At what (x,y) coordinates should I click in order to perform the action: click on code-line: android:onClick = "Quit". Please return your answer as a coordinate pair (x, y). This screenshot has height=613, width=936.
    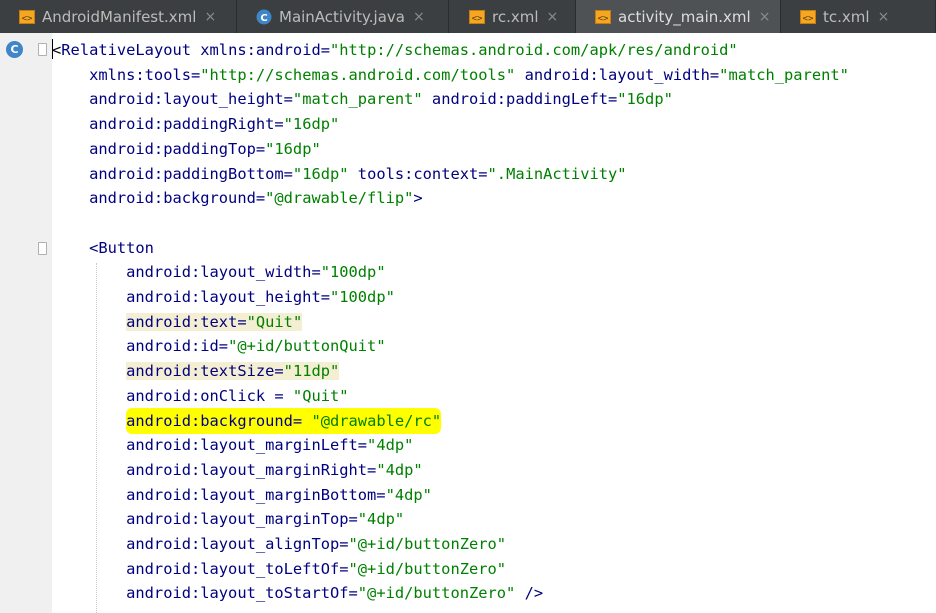
    Looking at the image, I should click on (200, 395).